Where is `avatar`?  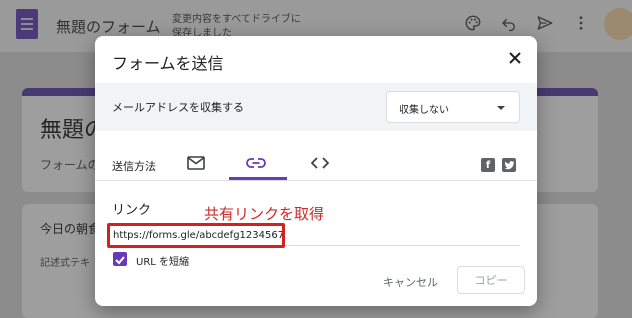
avatar is located at coordinates (618, 24).